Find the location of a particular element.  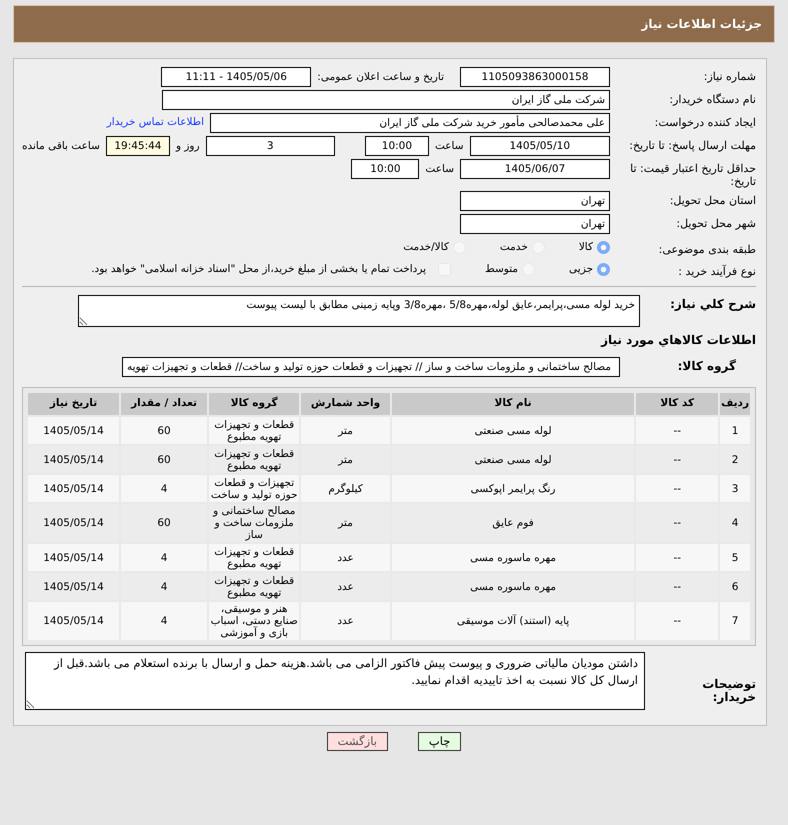

column-header: کد کالا is located at coordinates (677, 404).